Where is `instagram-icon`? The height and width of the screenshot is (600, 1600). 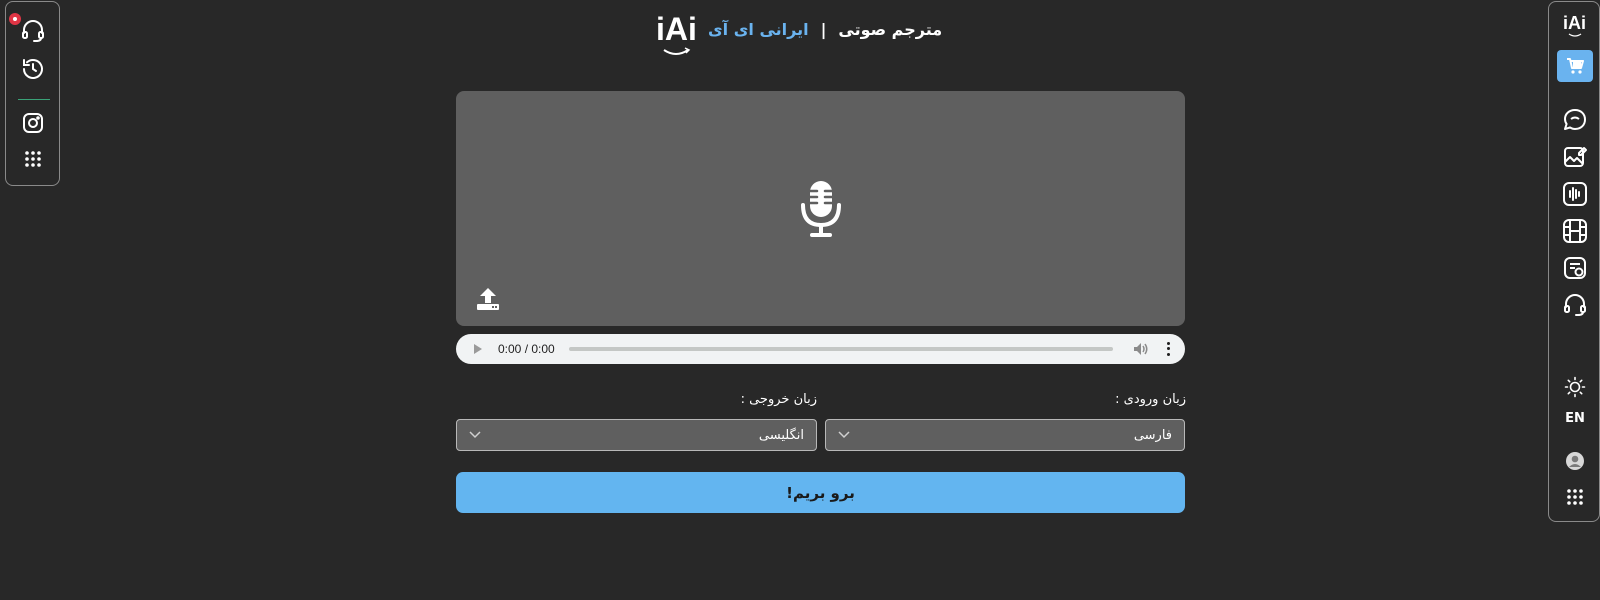 instagram-icon is located at coordinates (33, 123).